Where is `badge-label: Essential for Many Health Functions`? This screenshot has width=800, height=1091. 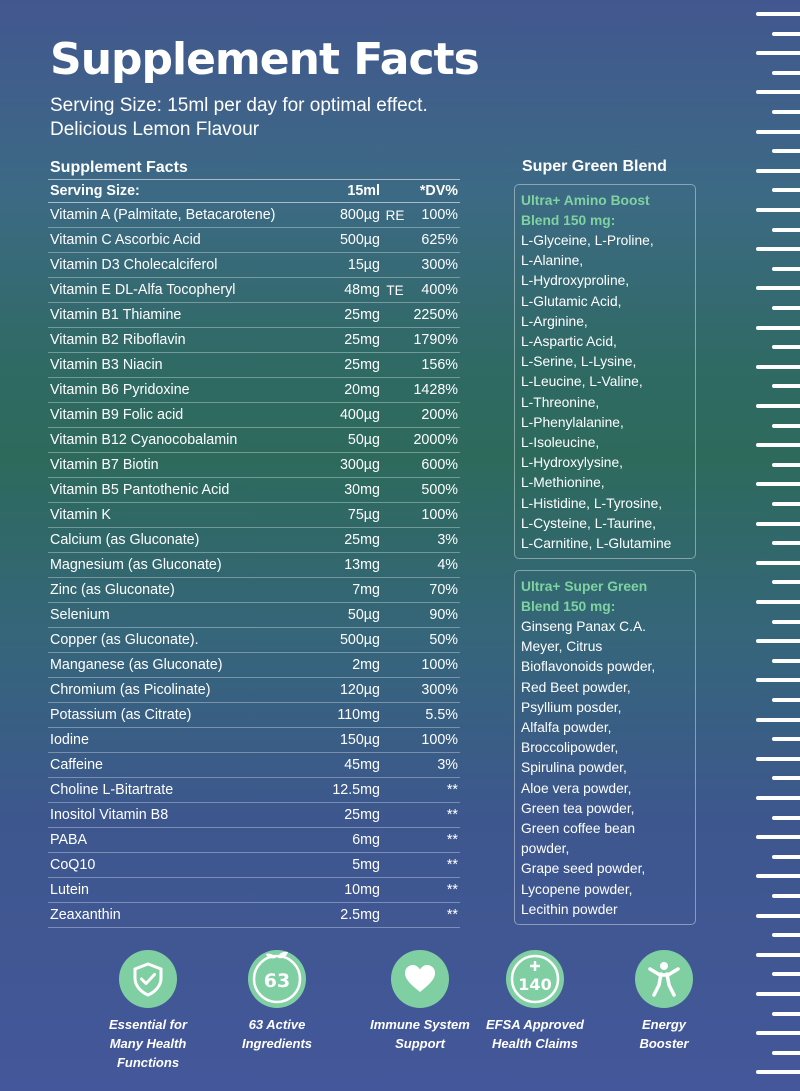 badge-label: Essential for Many Health Functions is located at coordinates (148, 1043).